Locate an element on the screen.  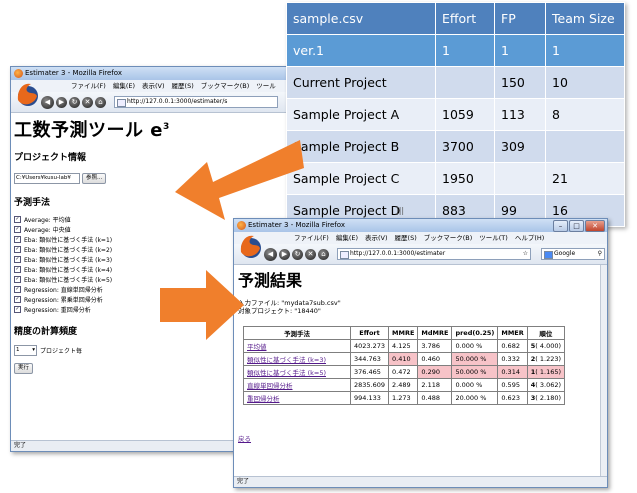
maximize-button: □ is located at coordinates (576, 226).